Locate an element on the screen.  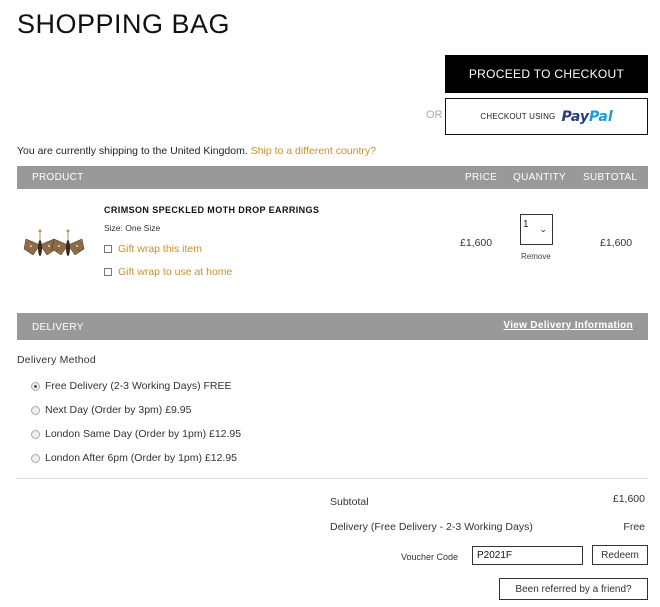
summary-subtotal-label: Subtotal is located at coordinates (349, 502).